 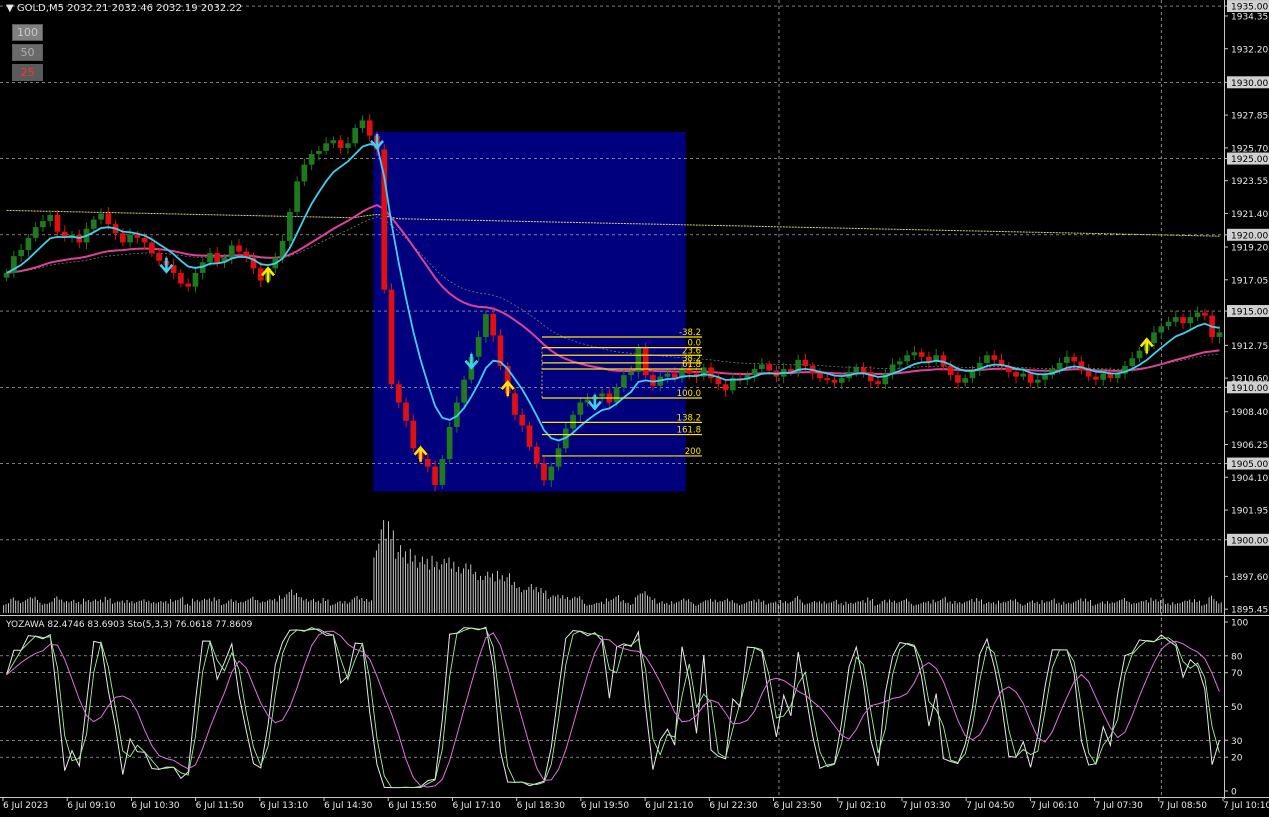 I want to click on time-tick-label: 7 Jul 07:30, so click(x=1119, y=806).